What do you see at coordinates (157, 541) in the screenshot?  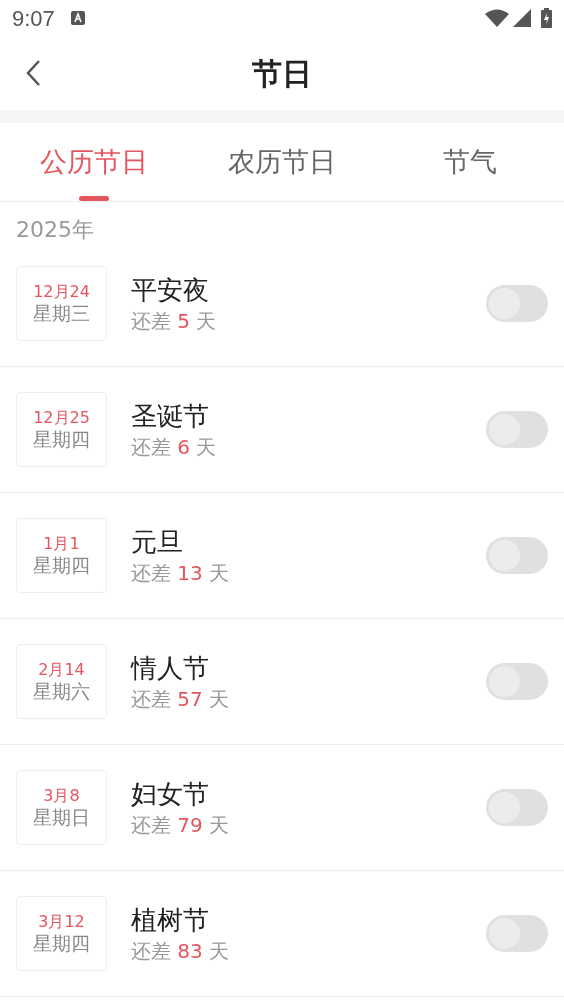 I see `holiday-name: 元旦` at bounding box center [157, 541].